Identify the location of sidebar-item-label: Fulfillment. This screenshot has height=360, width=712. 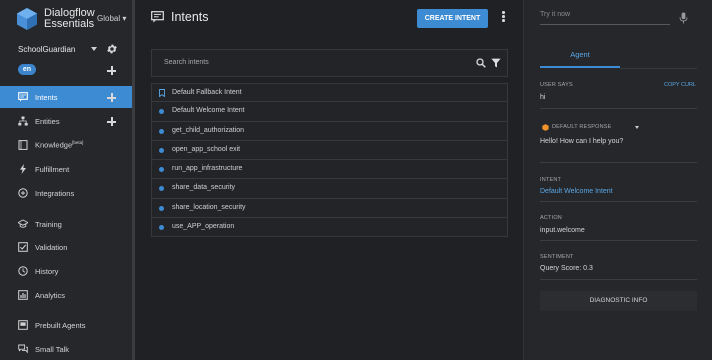
(52, 169).